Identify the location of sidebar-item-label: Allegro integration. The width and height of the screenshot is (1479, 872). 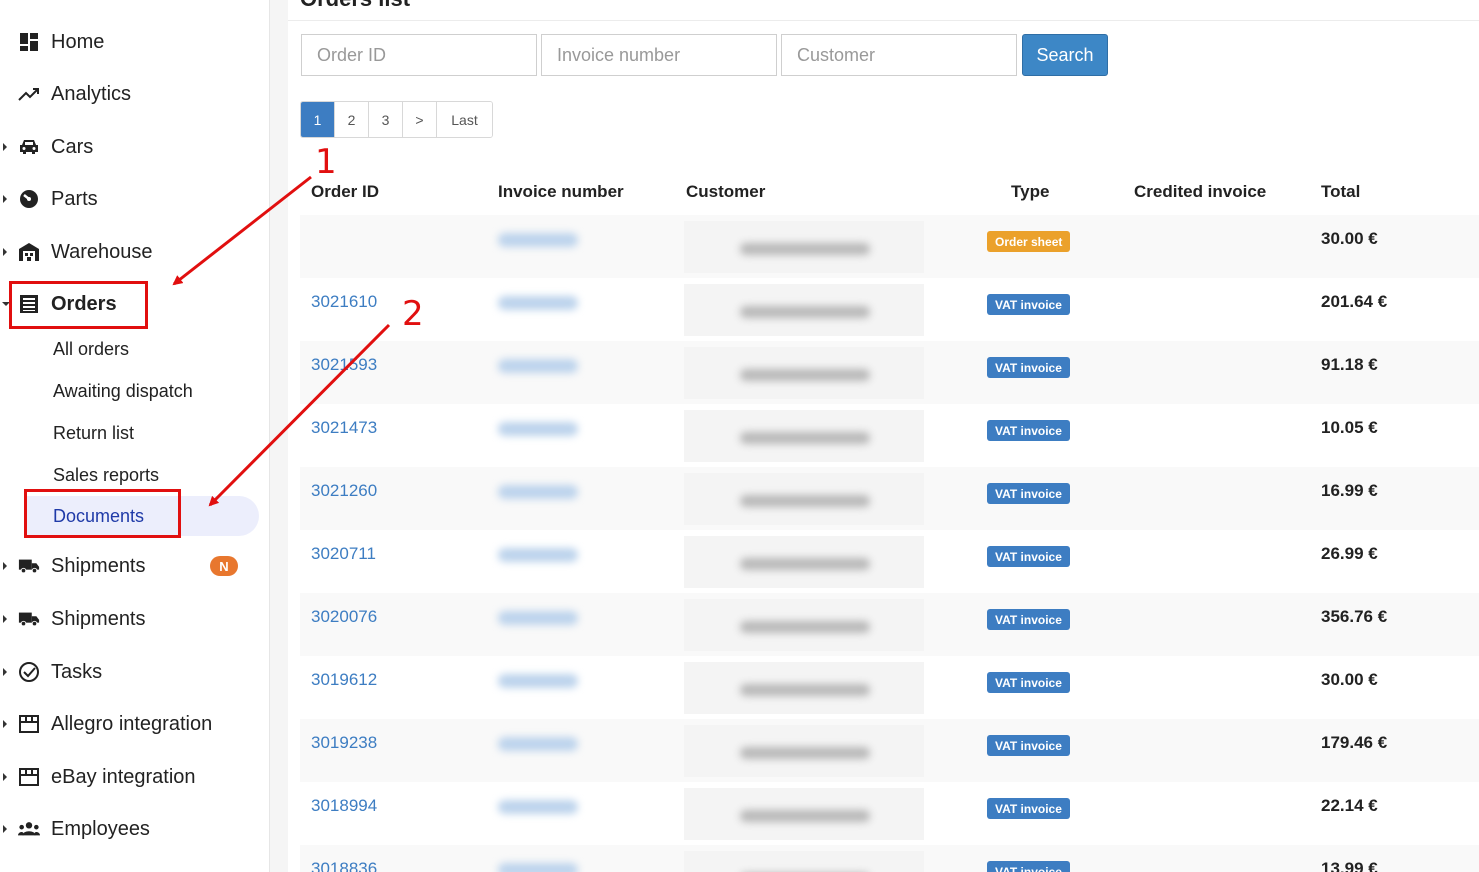
(132, 723).